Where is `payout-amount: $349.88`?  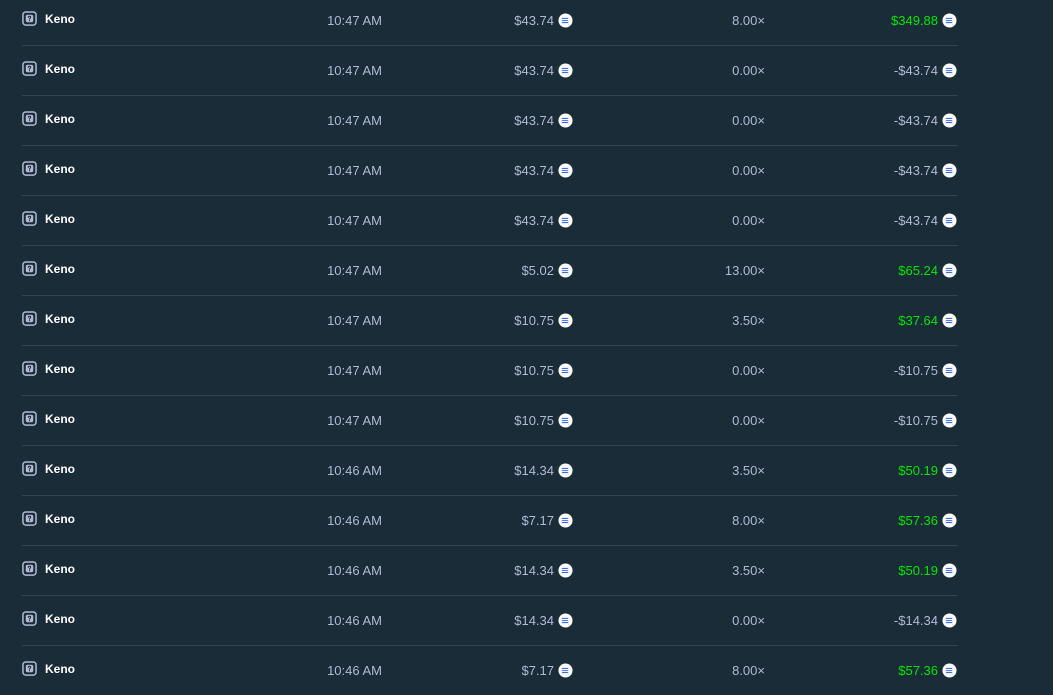 payout-amount: $349.88 is located at coordinates (914, 20).